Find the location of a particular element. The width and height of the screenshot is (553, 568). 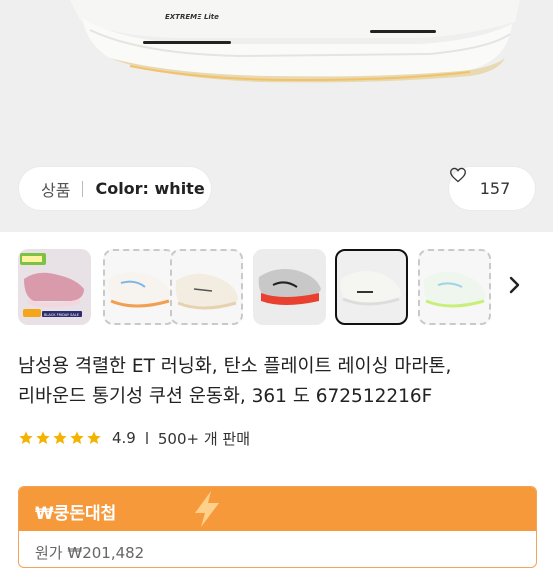

thumbnail-pink-sneaker: BLACK FRIDAY SALE is located at coordinates (54, 287).